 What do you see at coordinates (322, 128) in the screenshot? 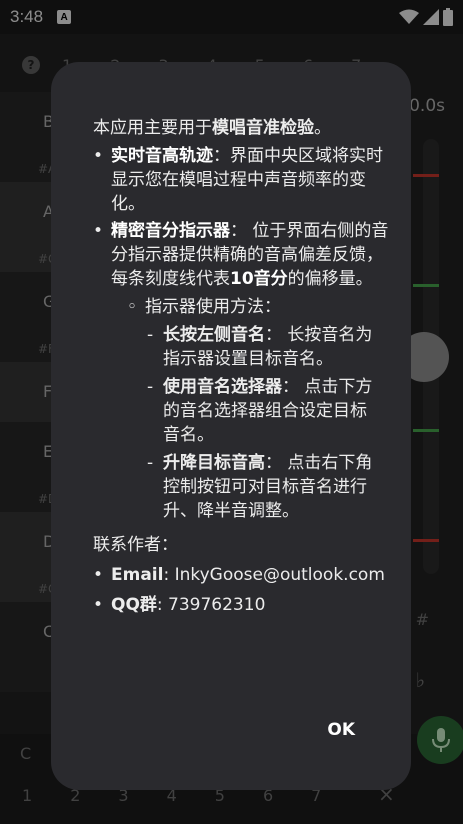
I see `intro-suffix: 。` at bounding box center [322, 128].